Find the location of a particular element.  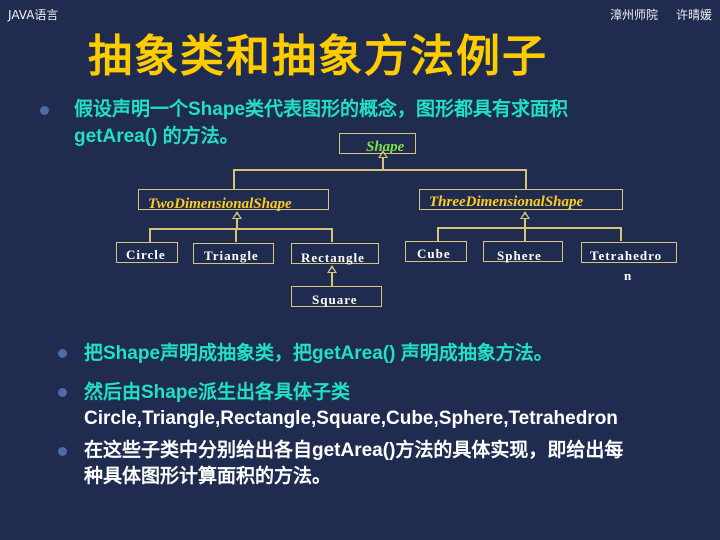

slide-title: 抽象类和抽象方法例子 is located at coordinates (318, 56).